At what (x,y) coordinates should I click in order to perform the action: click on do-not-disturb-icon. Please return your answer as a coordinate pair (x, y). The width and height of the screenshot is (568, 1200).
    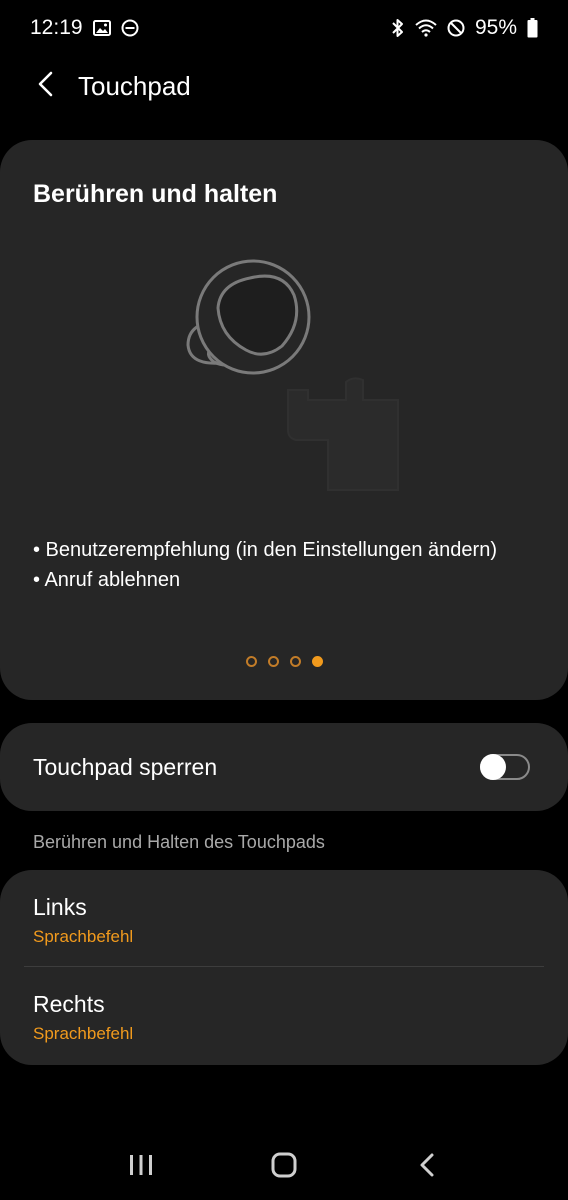
    Looking at the image, I should click on (130, 28).